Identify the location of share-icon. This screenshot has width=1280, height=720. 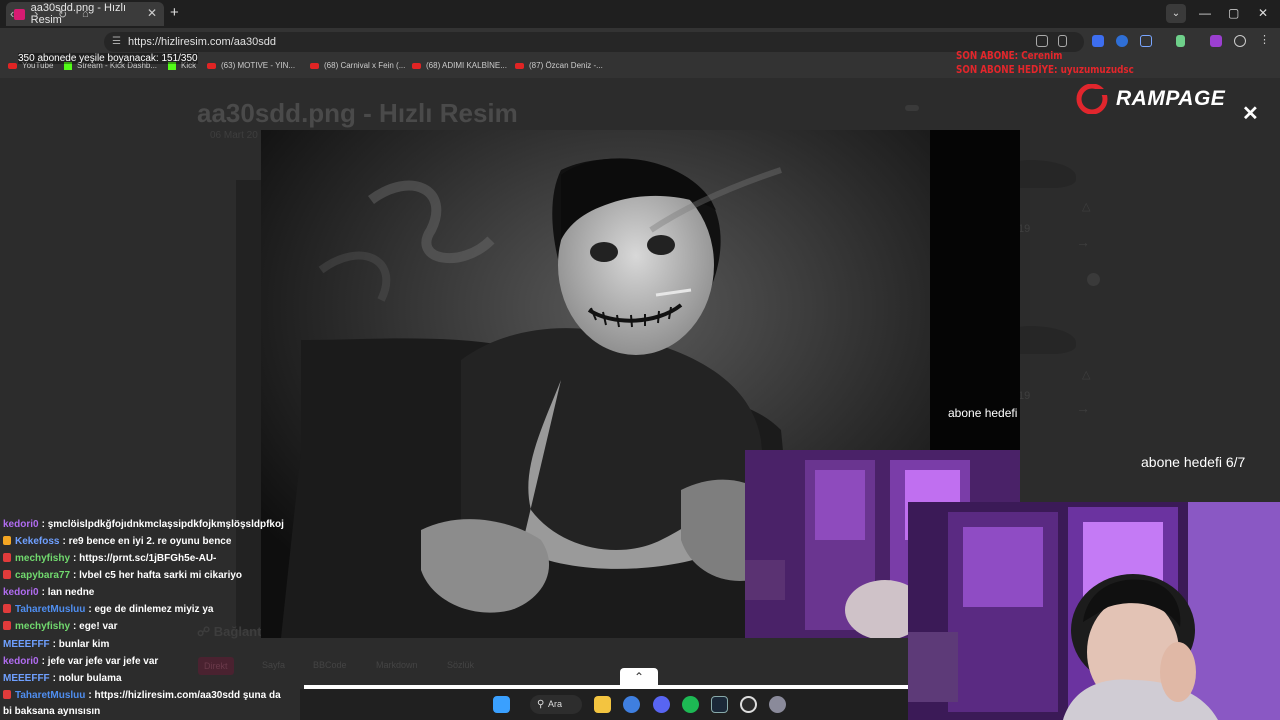
(1042, 41).